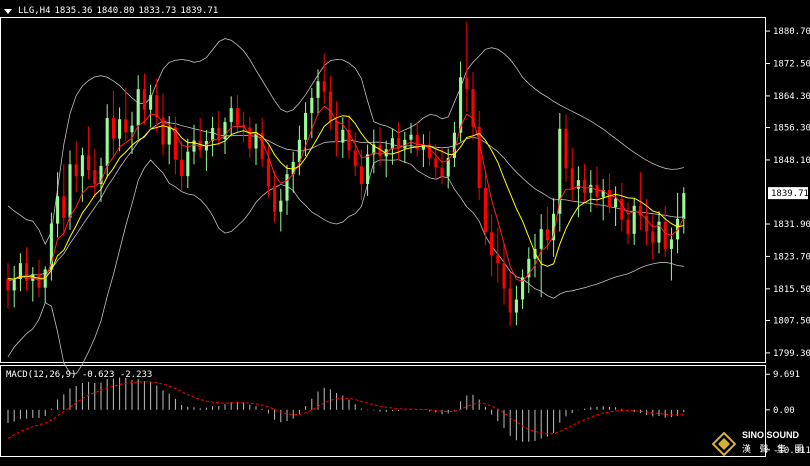 Image resolution: width=810 pixels, height=466 pixels. Describe the element at coordinates (791, 225) in the screenshot. I see `price-tick-label: 1831.90` at that location.